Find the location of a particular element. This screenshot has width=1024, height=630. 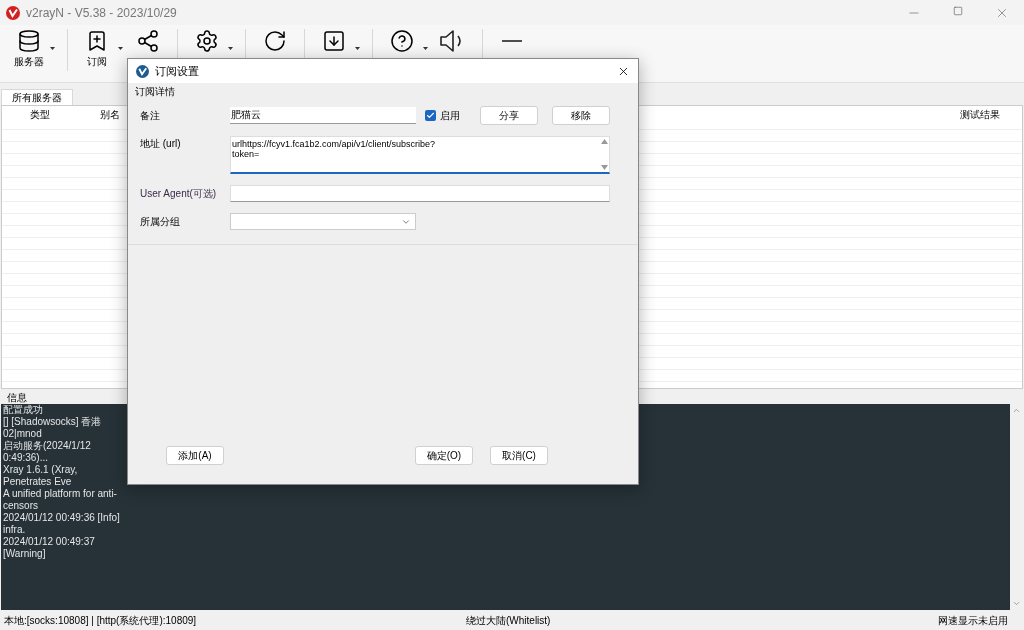

share-button: 分享 is located at coordinates (509, 115).